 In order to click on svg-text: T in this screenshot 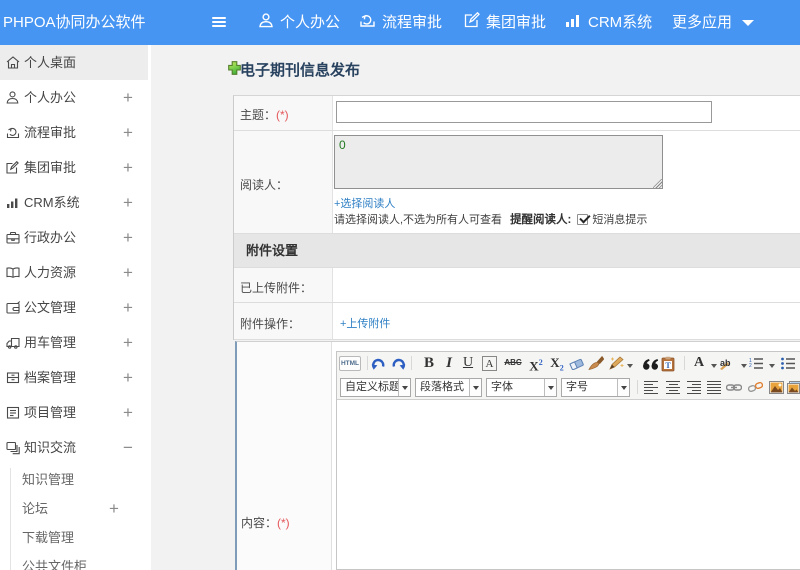, I will do `click(668, 365)`.